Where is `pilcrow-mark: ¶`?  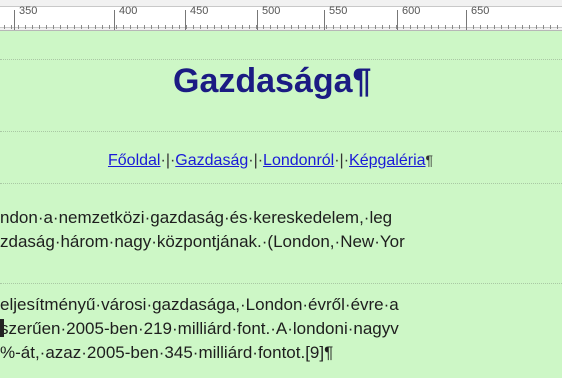 pilcrow-mark: ¶ is located at coordinates (362, 81).